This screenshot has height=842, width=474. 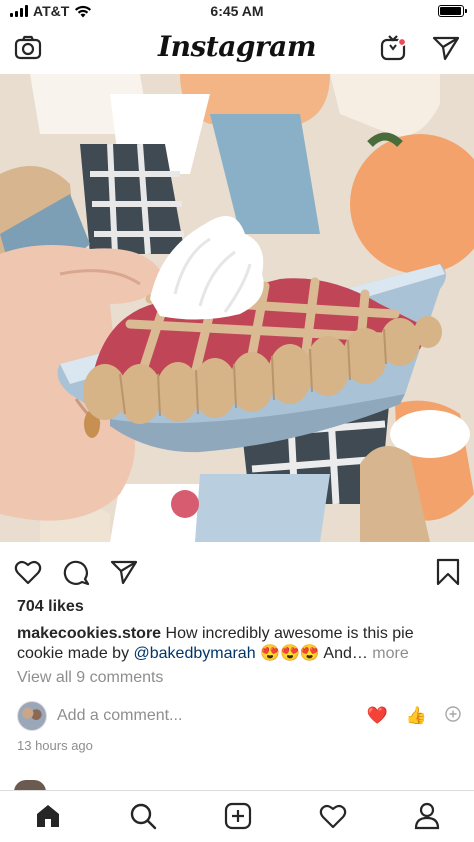 I want to click on heart-reaction-button: ❤️, so click(x=377, y=716).